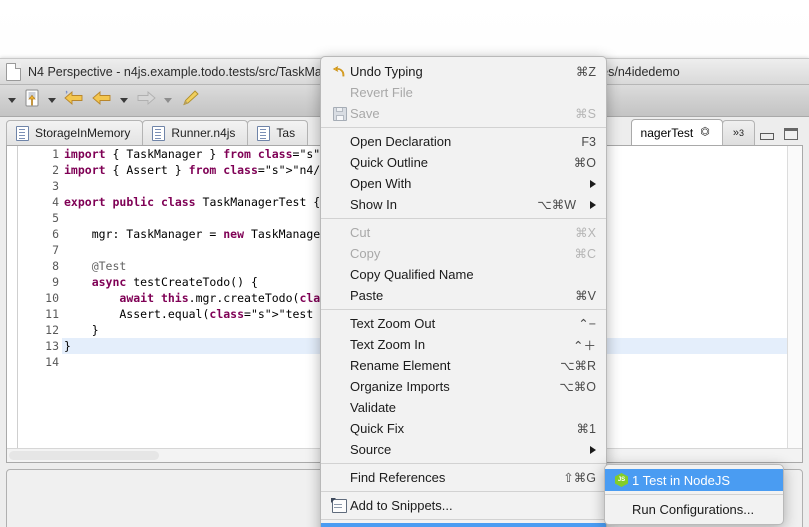  I want to click on menu-item-shortcut: ⇧⌘G, so click(579, 478).